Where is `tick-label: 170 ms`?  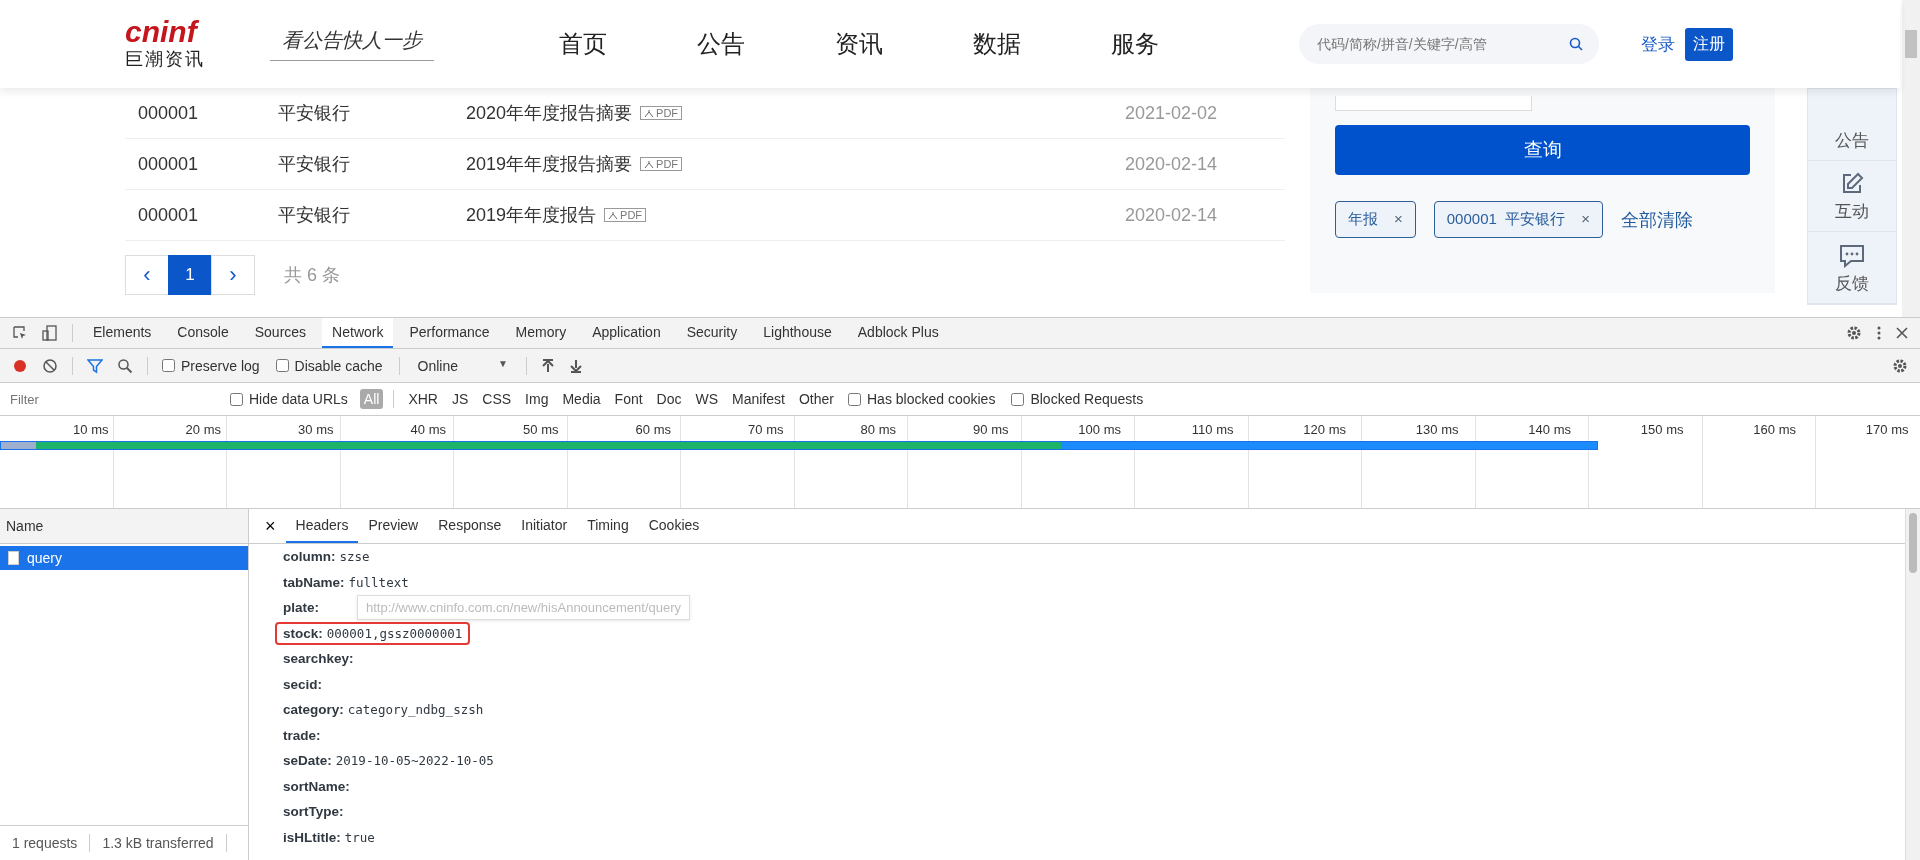 tick-label: 170 ms is located at coordinates (1887, 429).